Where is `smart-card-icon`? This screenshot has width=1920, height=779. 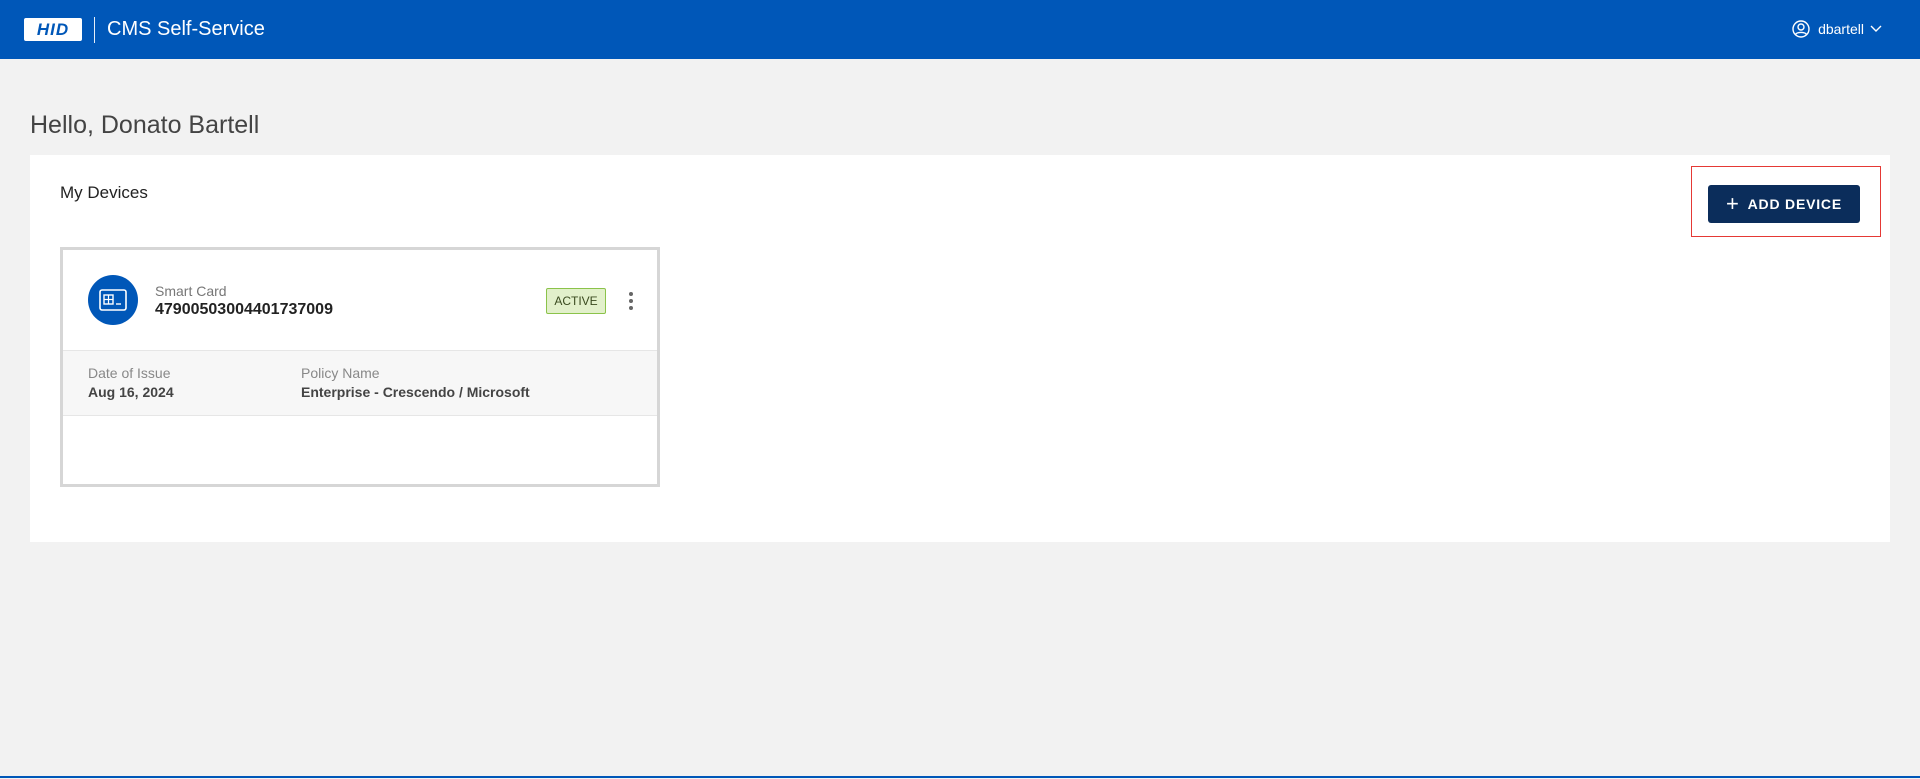 smart-card-icon is located at coordinates (113, 300).